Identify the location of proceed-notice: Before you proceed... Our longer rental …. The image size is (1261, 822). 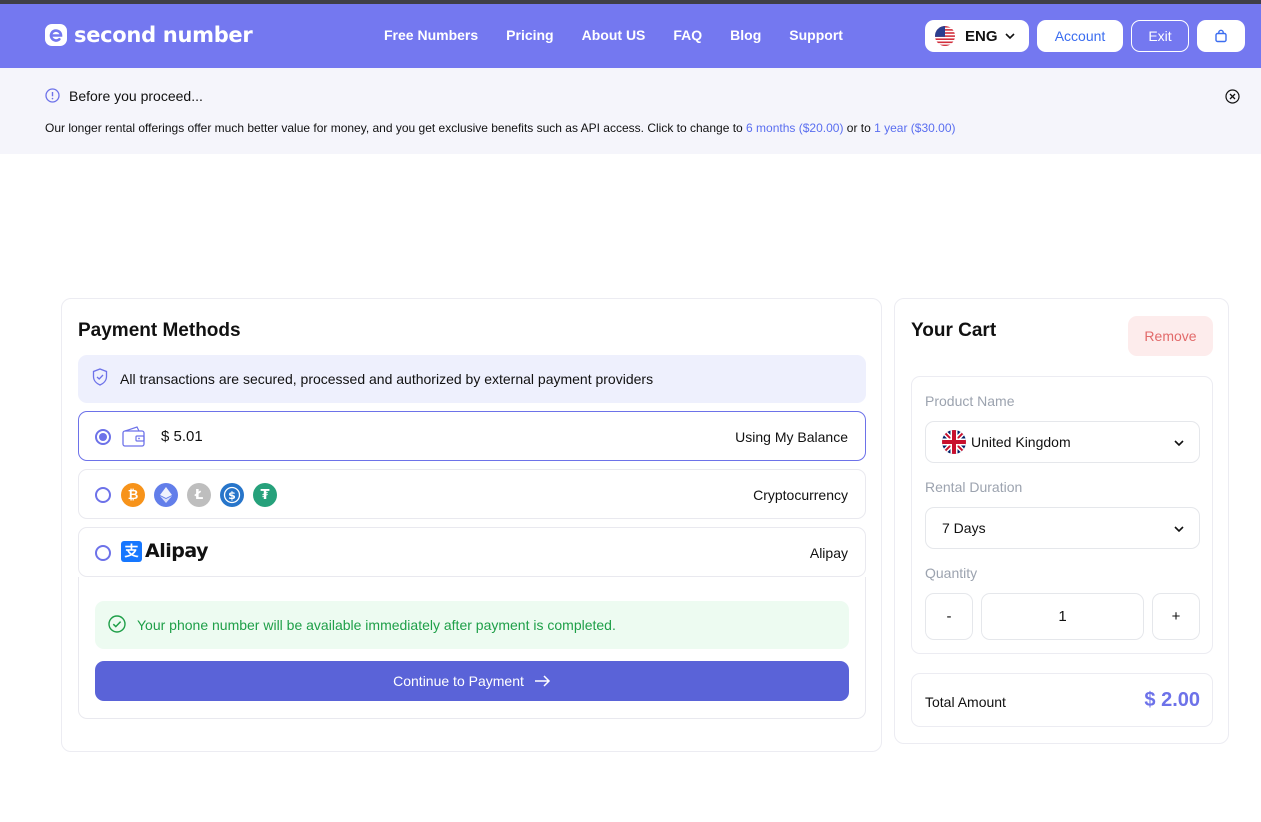
(630, 111).